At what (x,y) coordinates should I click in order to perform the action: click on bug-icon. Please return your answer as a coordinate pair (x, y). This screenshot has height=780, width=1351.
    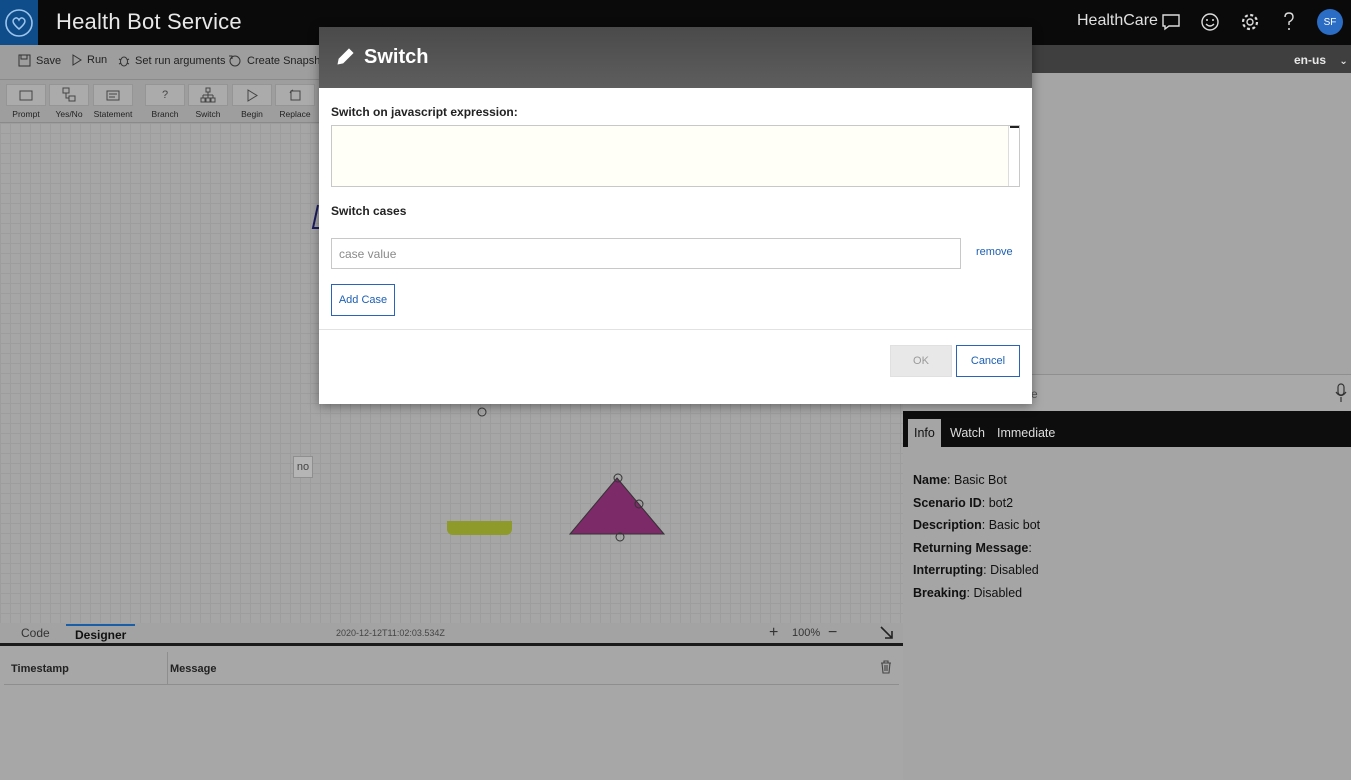
    Looking at the image, I should click on (124, 61).